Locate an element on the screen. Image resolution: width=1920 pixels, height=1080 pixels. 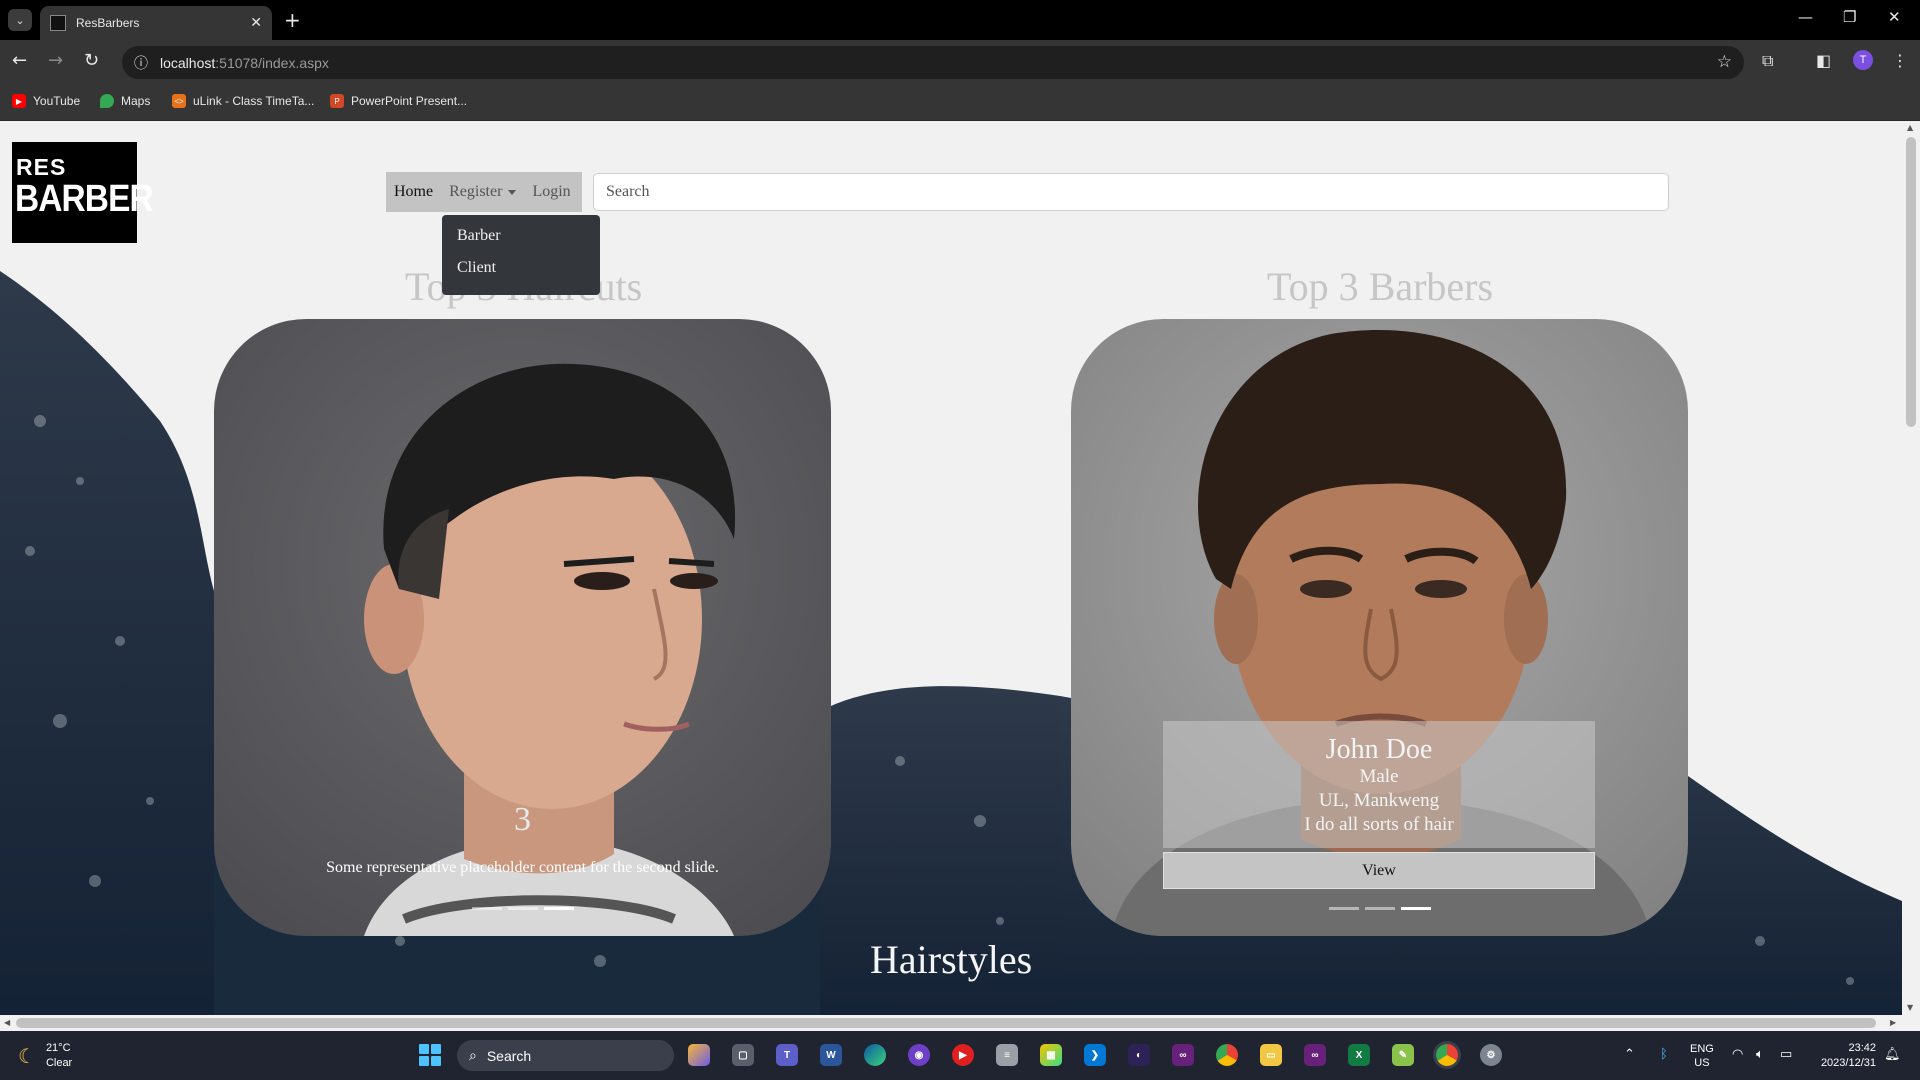
horizontal-scroll-thumb is located at coordinates (946, 1023).